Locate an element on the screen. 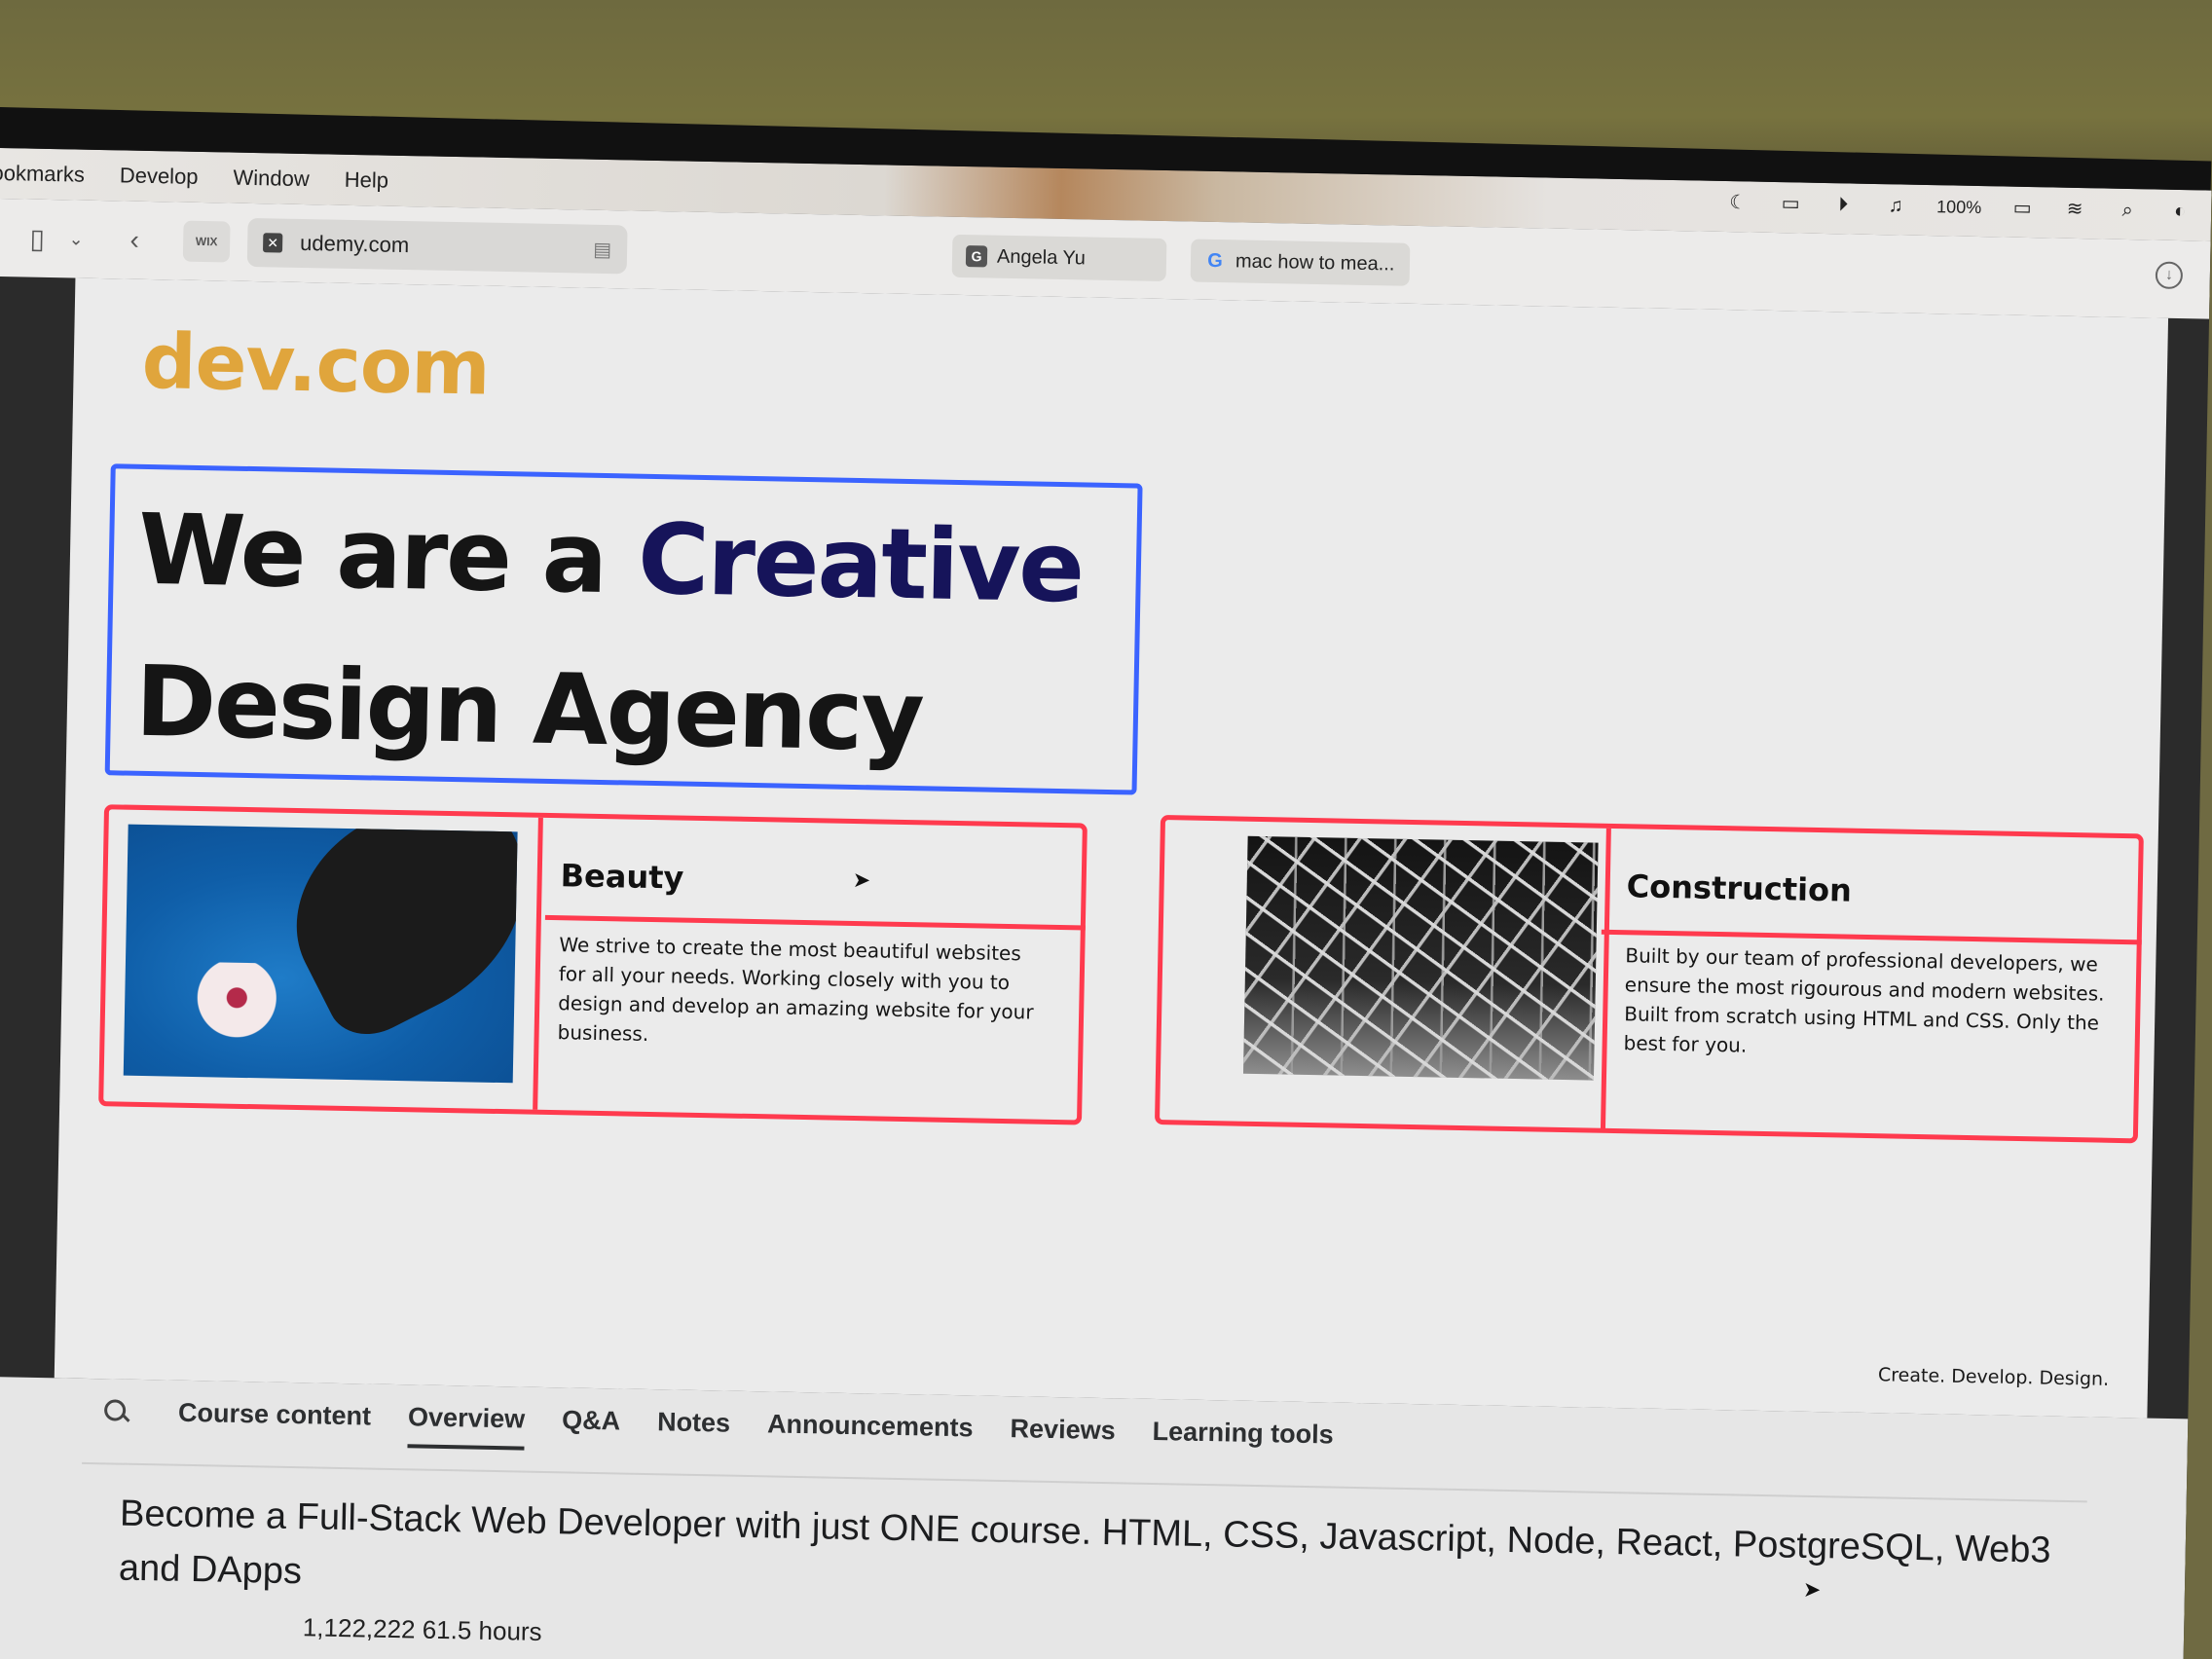  card-title-construction: Construction is located at coordinates (1739, 888).